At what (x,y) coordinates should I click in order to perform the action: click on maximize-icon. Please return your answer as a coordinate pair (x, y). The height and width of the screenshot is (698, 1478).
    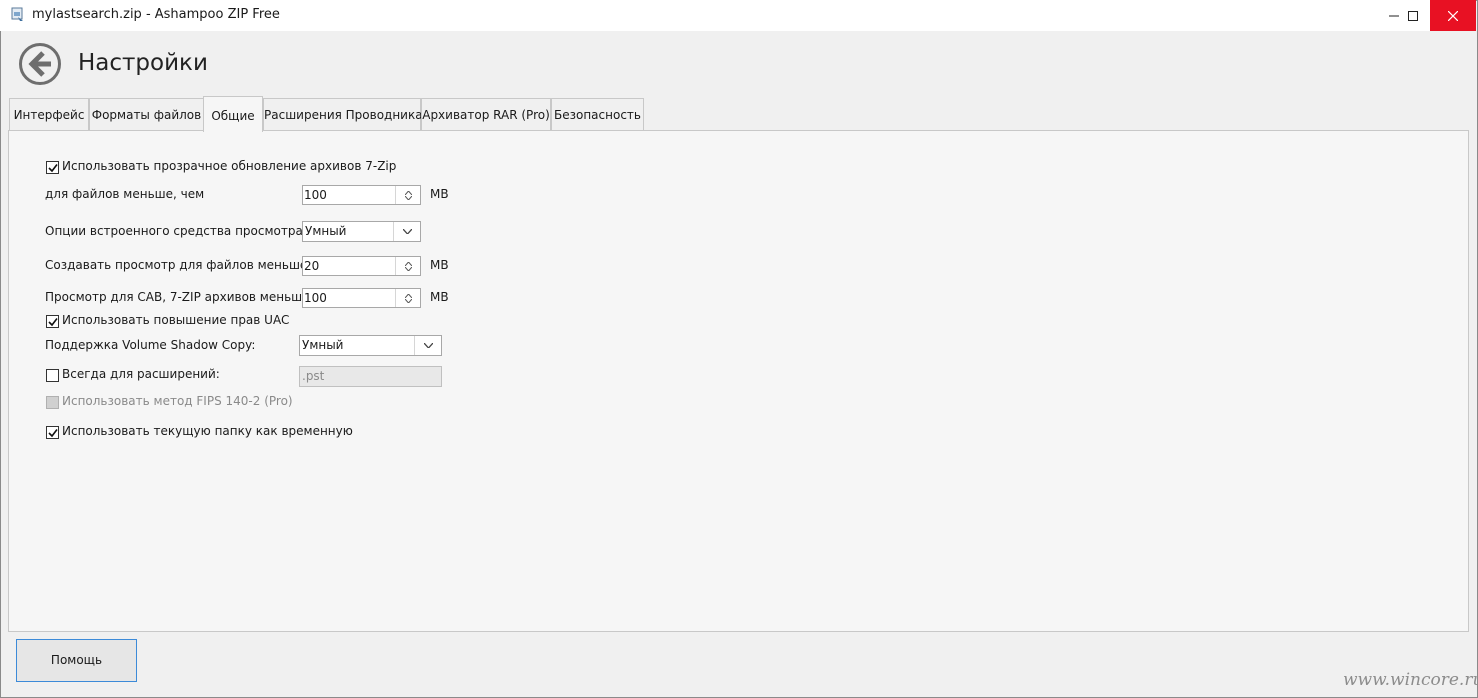
    Looking at the image, I should click on (1413, 15).